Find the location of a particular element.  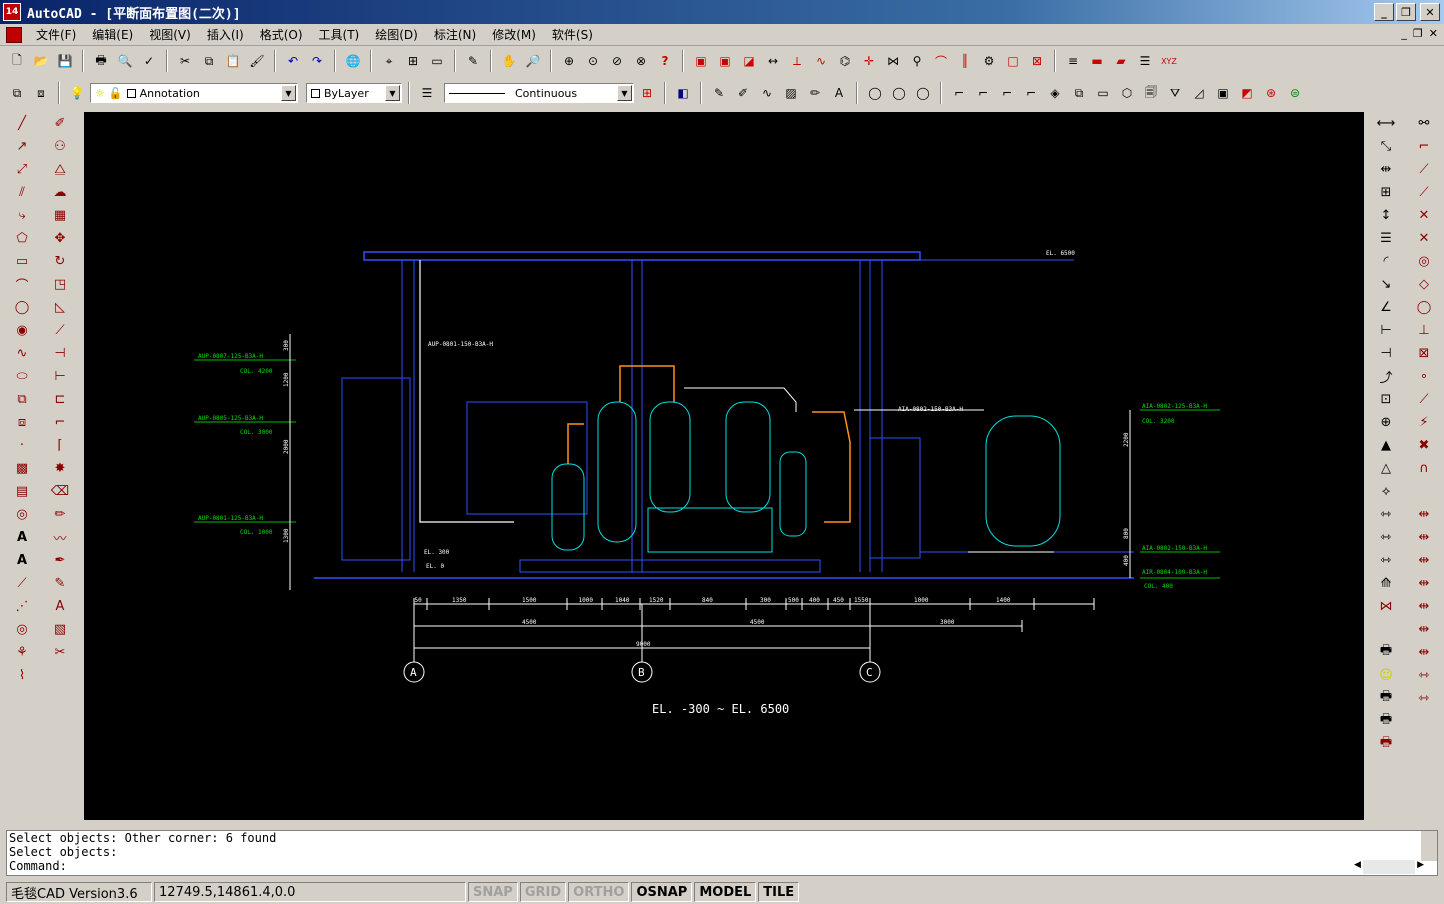

gradient-icon: ▤ is located at coordinates (22, 491).